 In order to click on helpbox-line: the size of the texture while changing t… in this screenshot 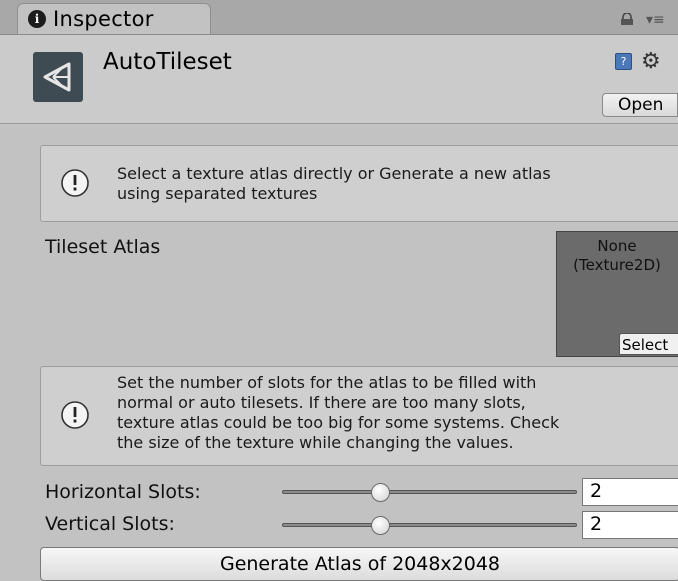, I will do `click(315, 442)`.